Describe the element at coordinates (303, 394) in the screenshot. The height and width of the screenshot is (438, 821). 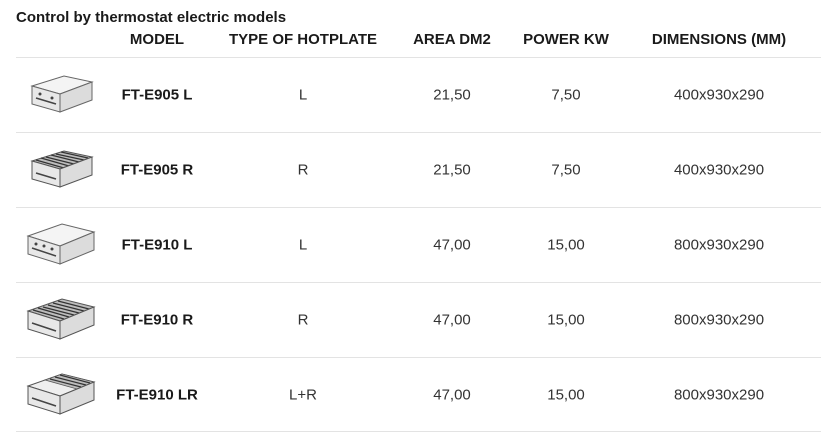
I see `cell-type: L+R` at that location.